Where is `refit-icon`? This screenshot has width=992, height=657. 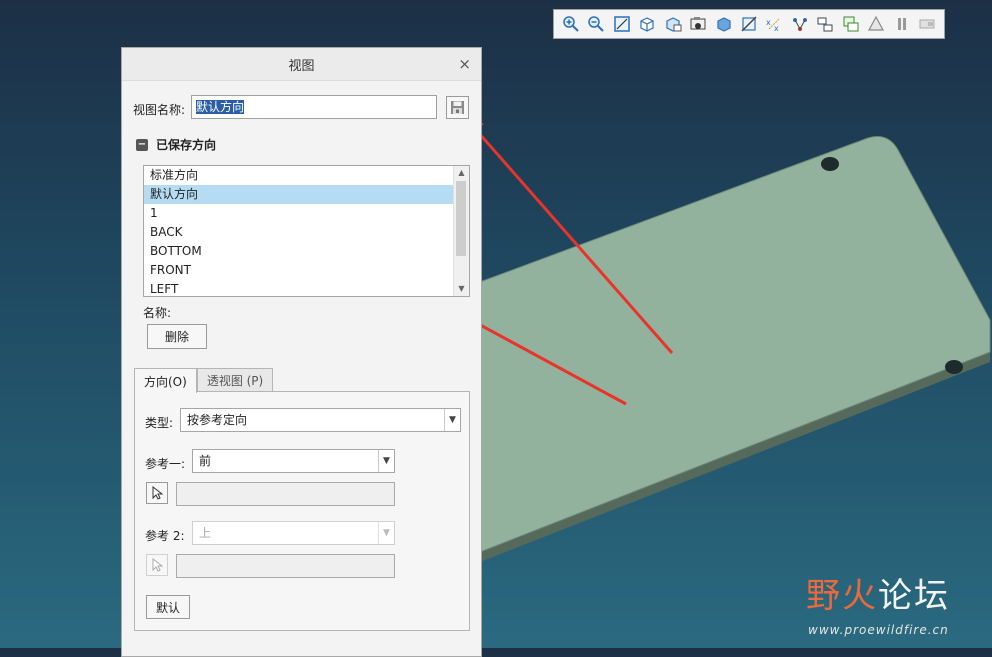
refit-icon is located at coordinates (621, 24).